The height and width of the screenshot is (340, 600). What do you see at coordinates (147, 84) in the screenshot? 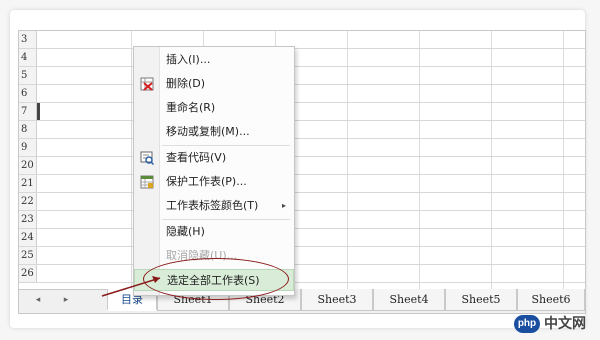
I see `delete-sheet-icon` at bounding box center [147, 84].